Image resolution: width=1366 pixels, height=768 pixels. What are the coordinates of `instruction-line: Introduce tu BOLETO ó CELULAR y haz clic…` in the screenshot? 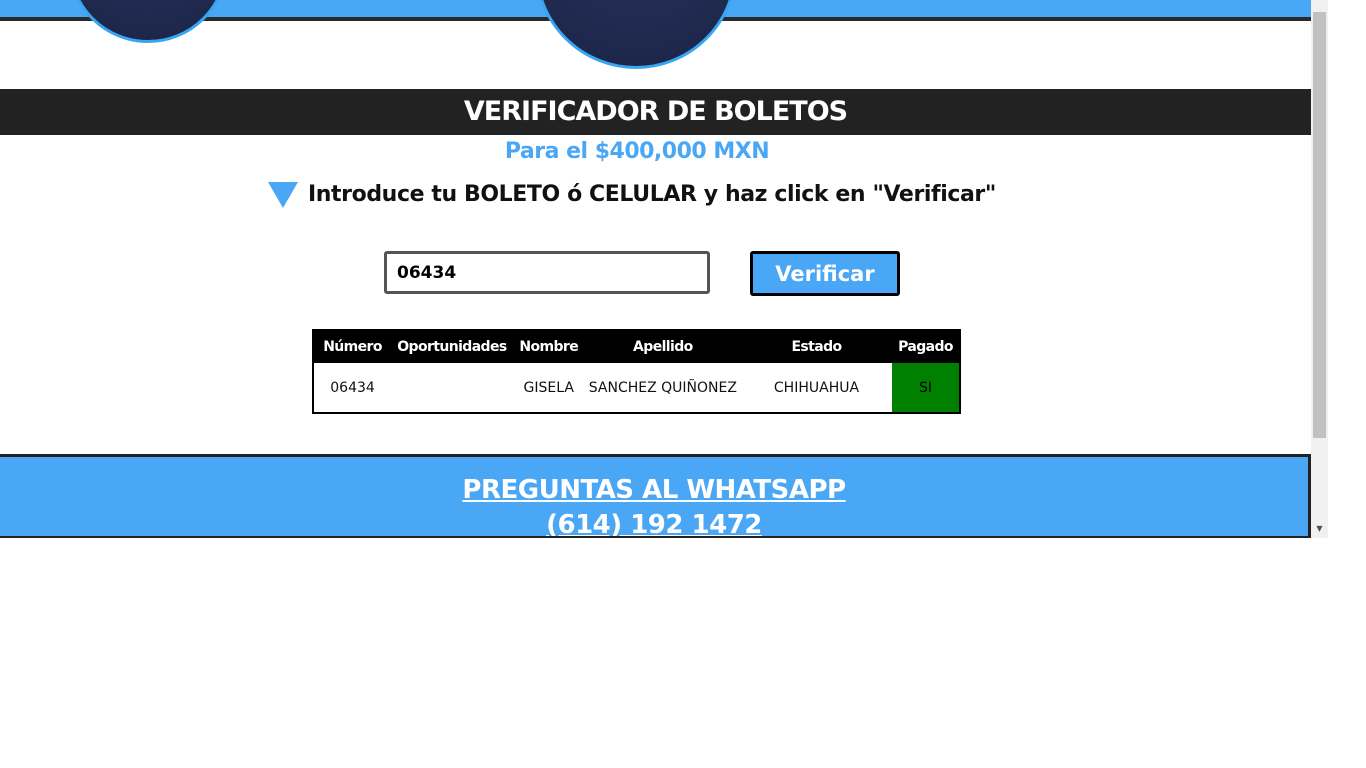 It's located at (632, 194).